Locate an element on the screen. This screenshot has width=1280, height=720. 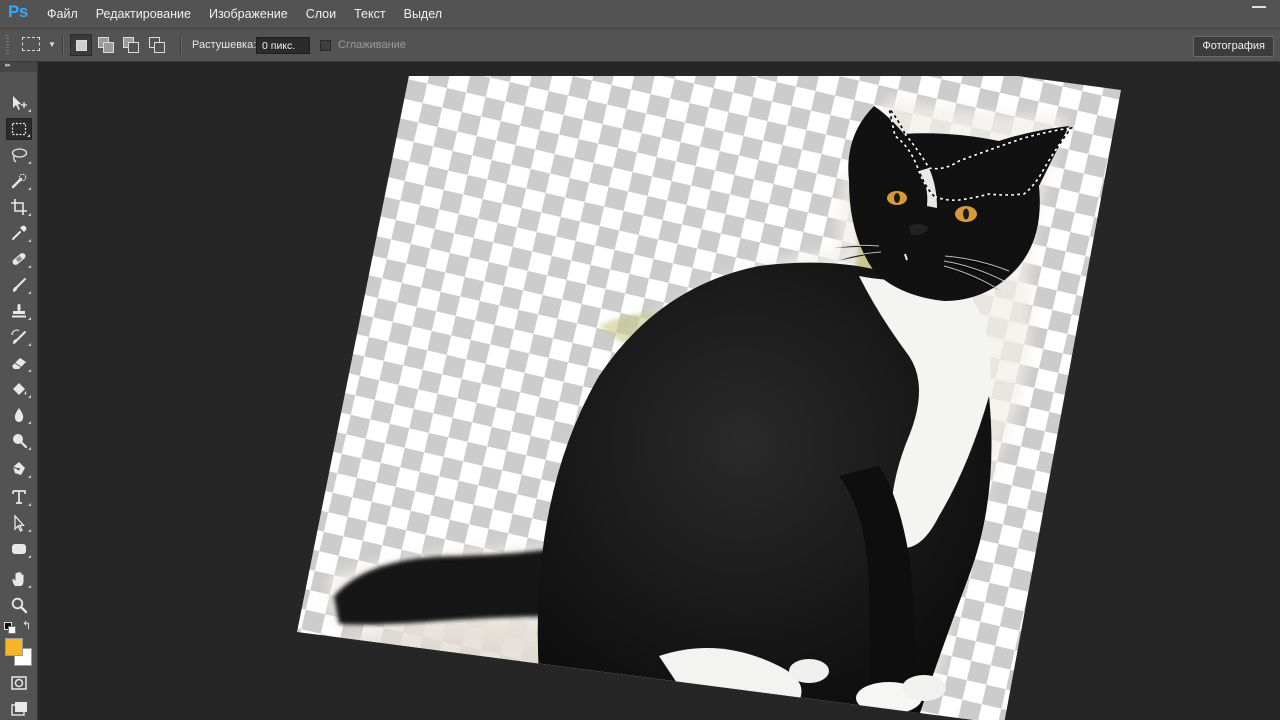
brush-tool is located at coordinates (19, 285).